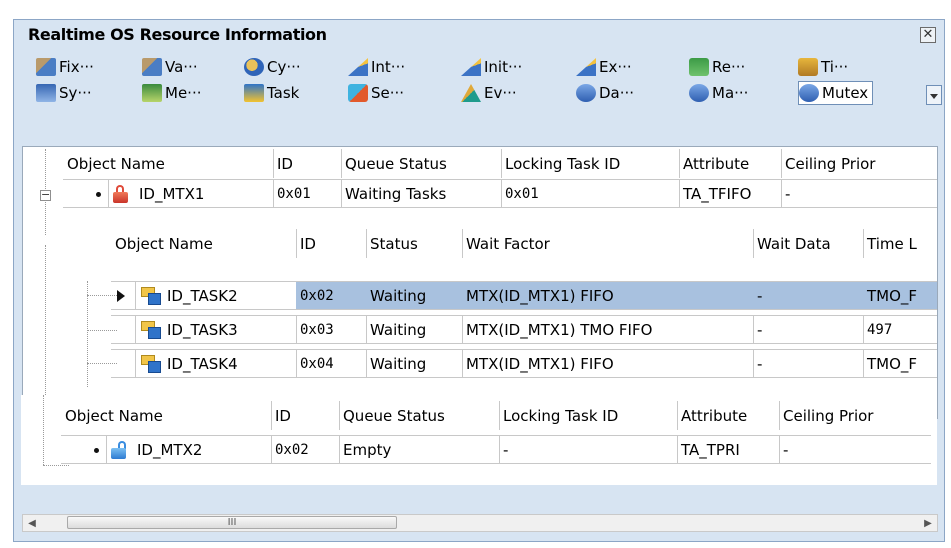 The image size is (951, 548). I want to click on col-task-object-name: Object Name, so click(203, 243).